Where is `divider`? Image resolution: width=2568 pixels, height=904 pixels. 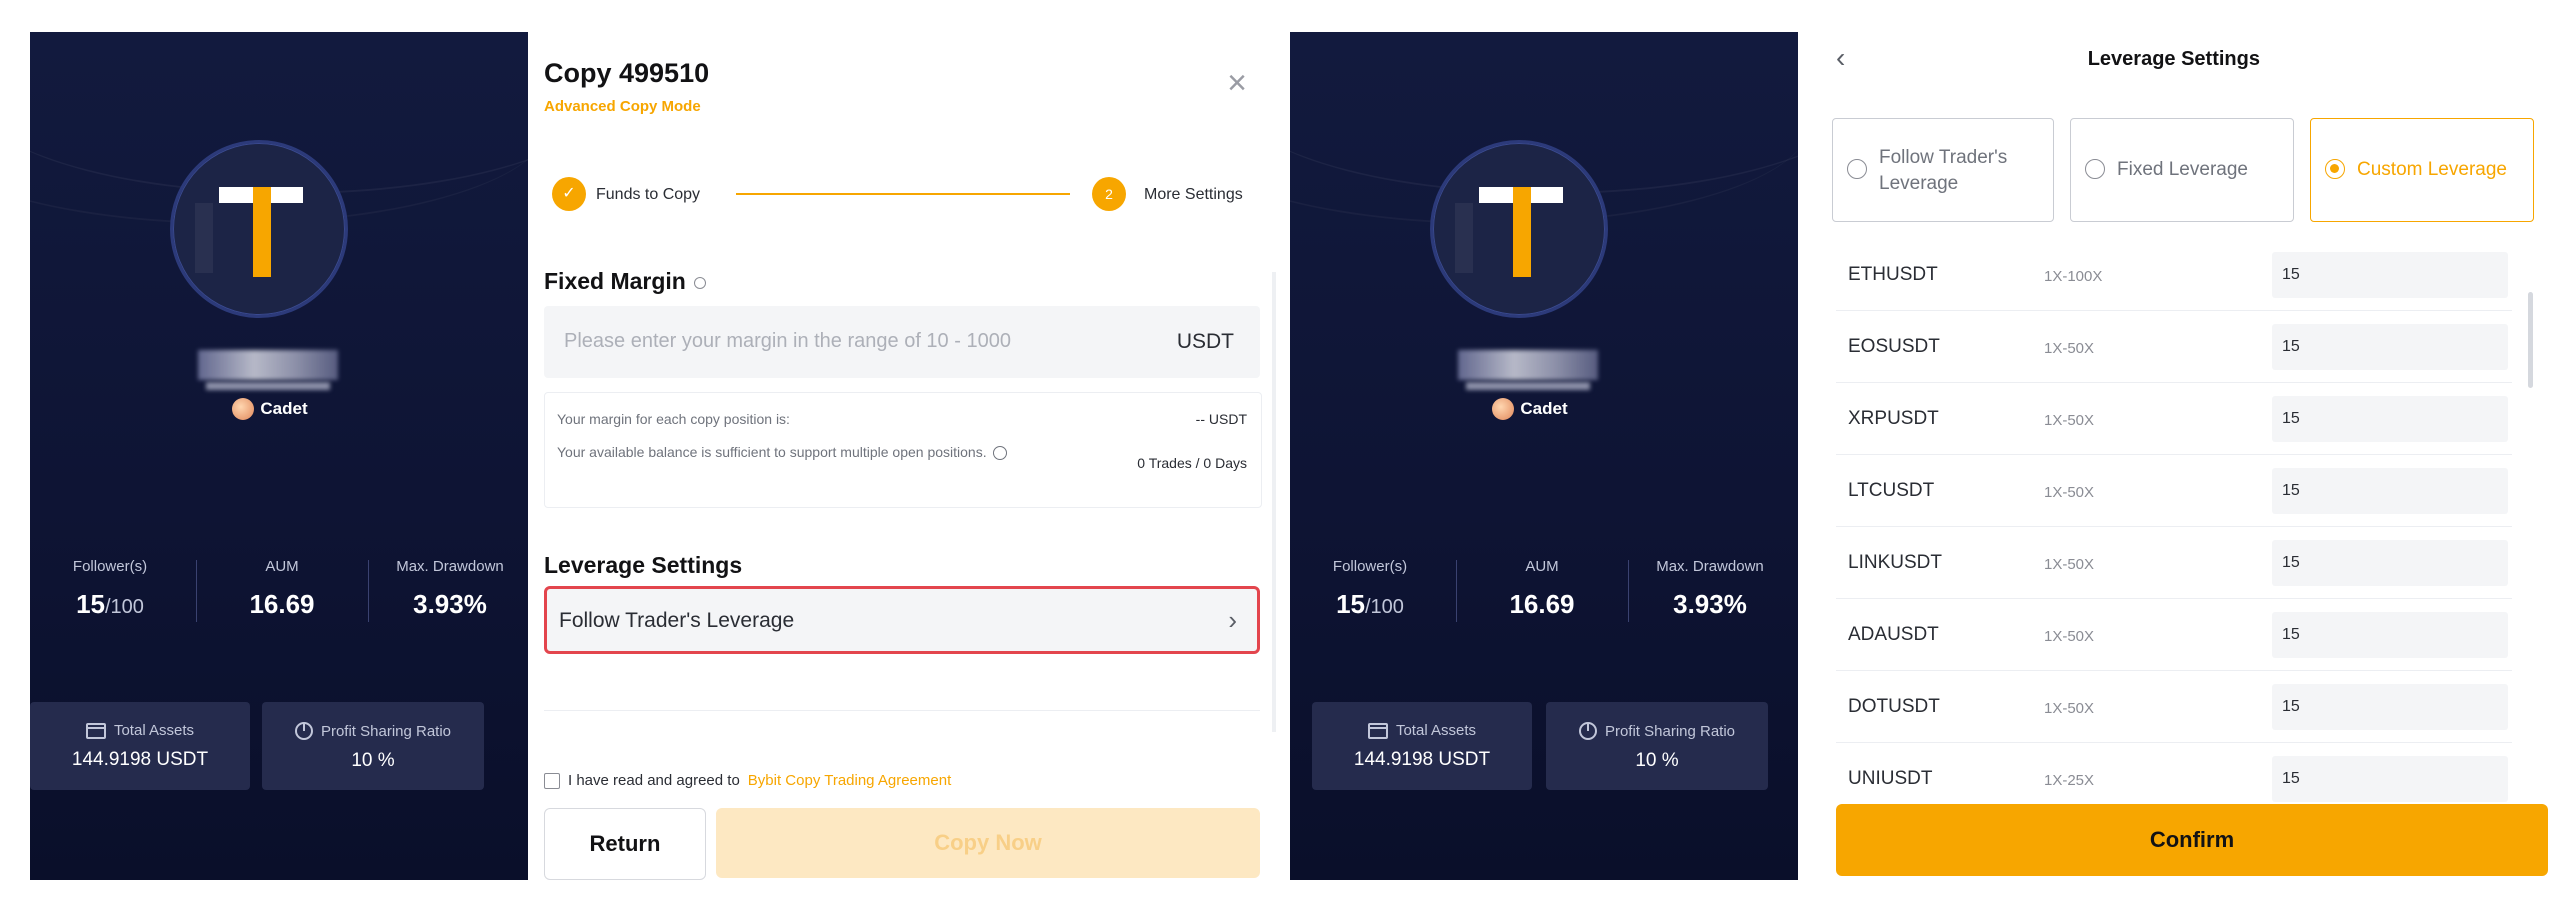
divider is located at coordinates (902, 710).